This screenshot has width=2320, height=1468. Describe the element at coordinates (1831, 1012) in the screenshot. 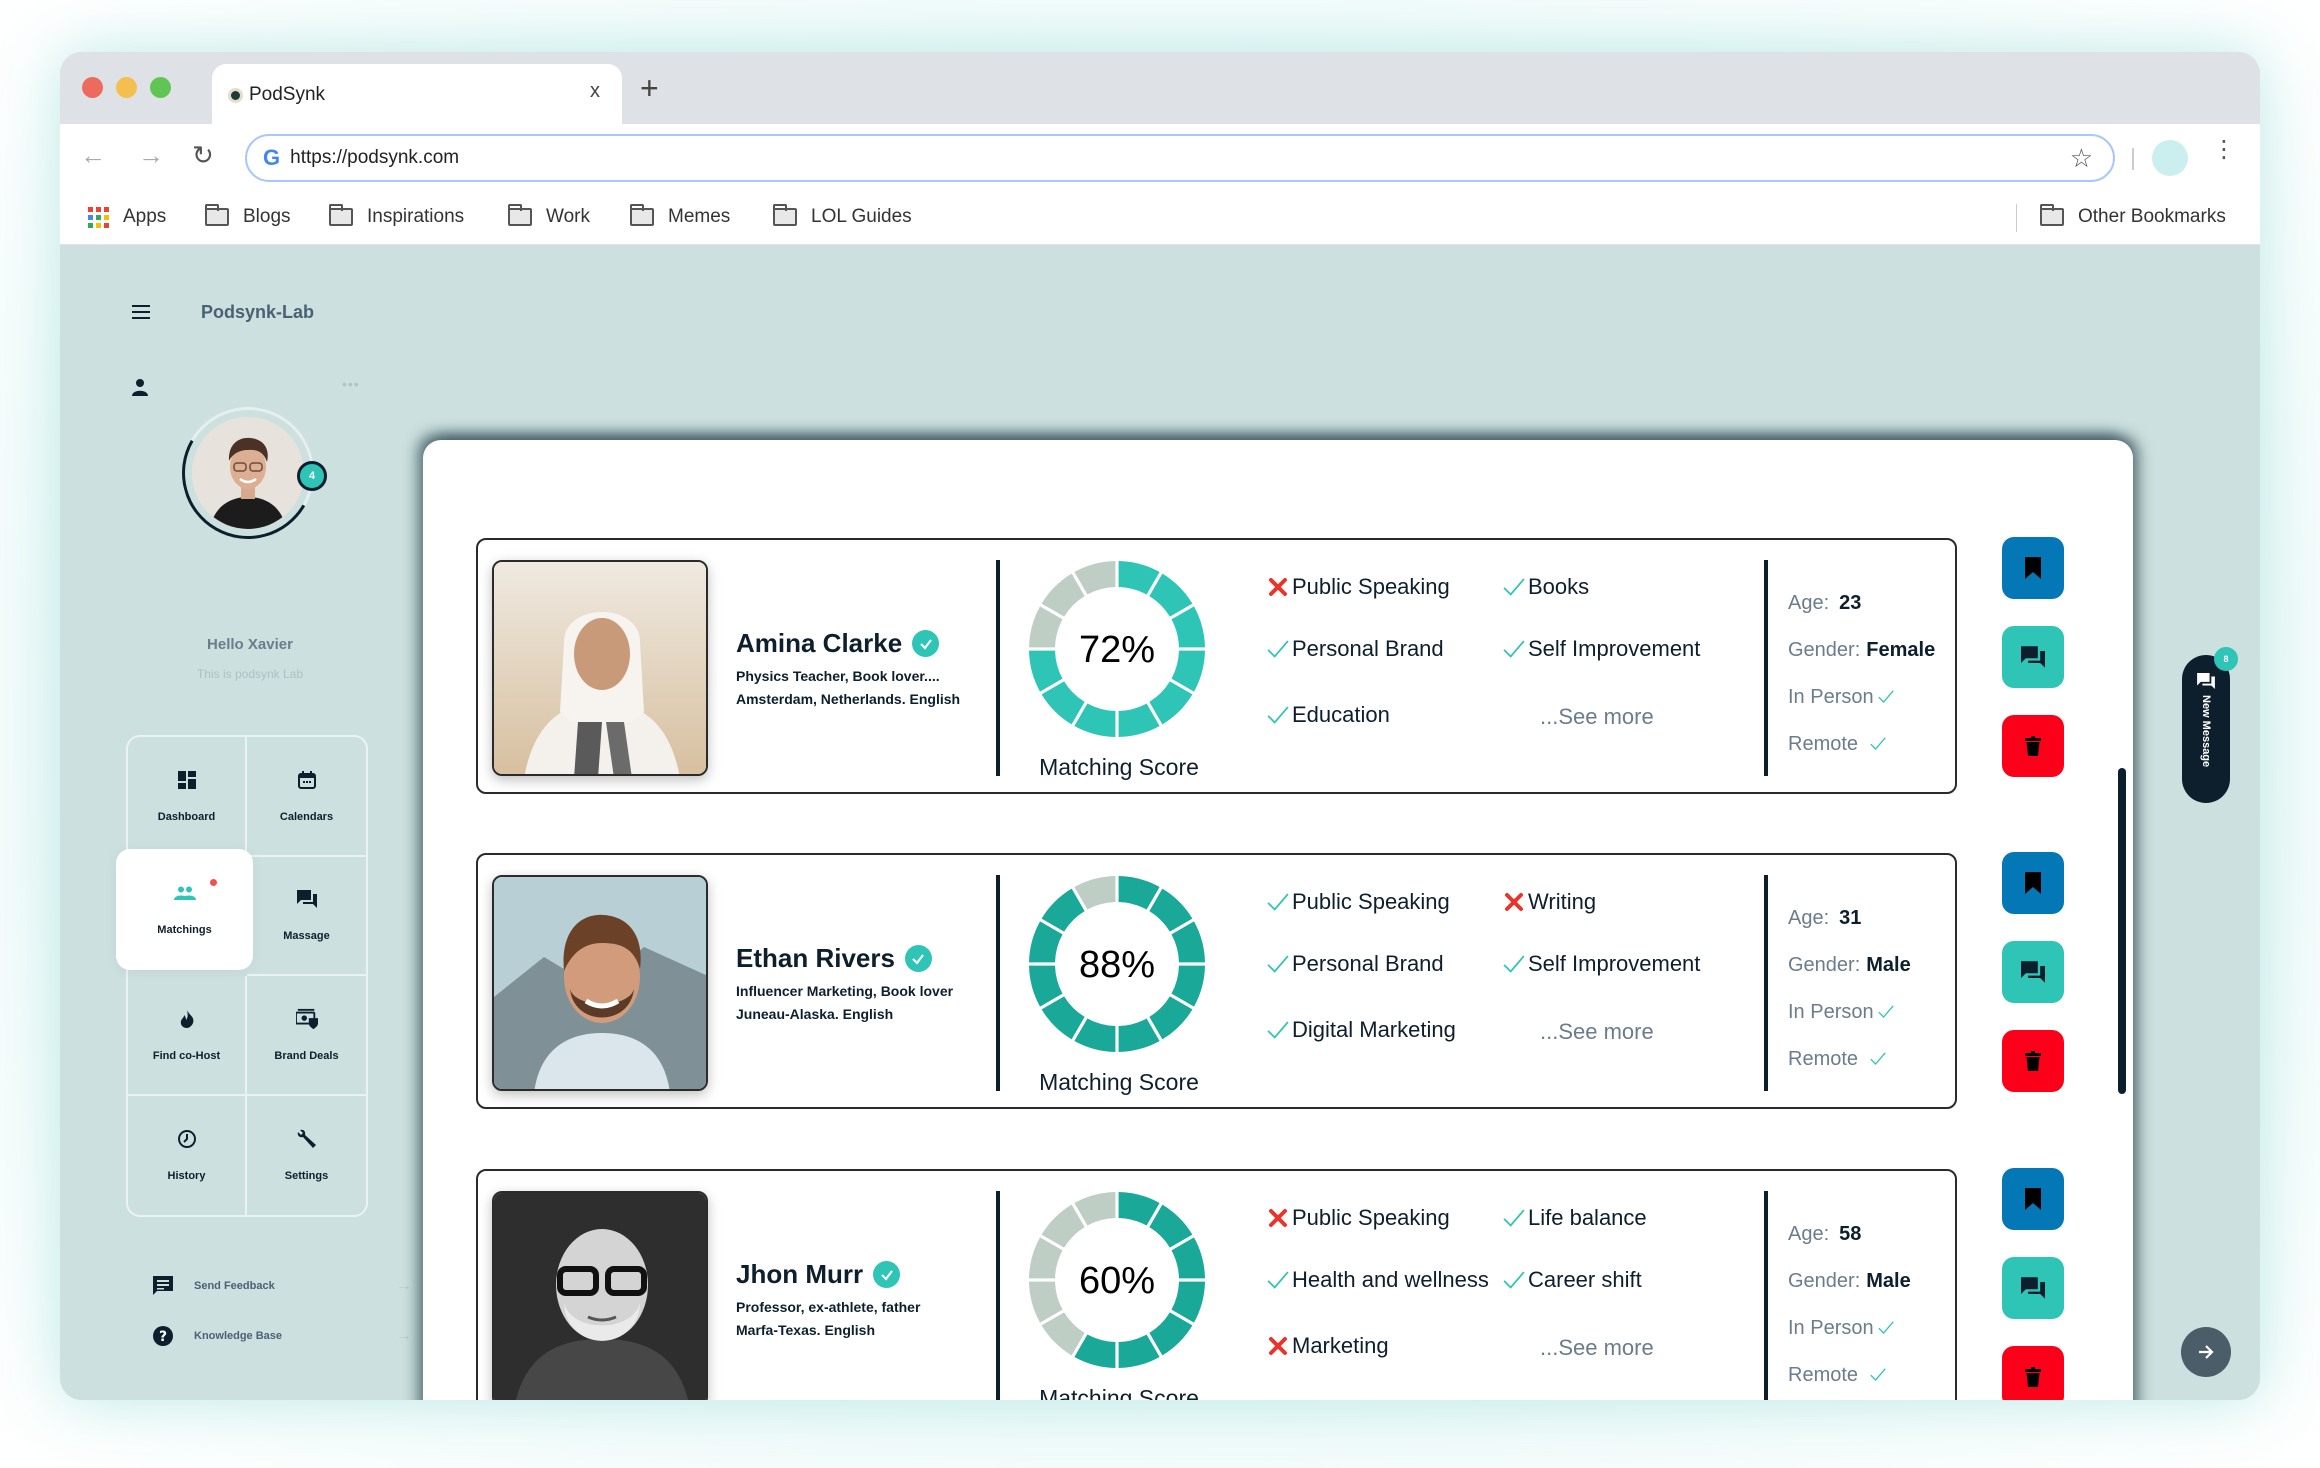

I see `fact-inp: In Person` at that location.